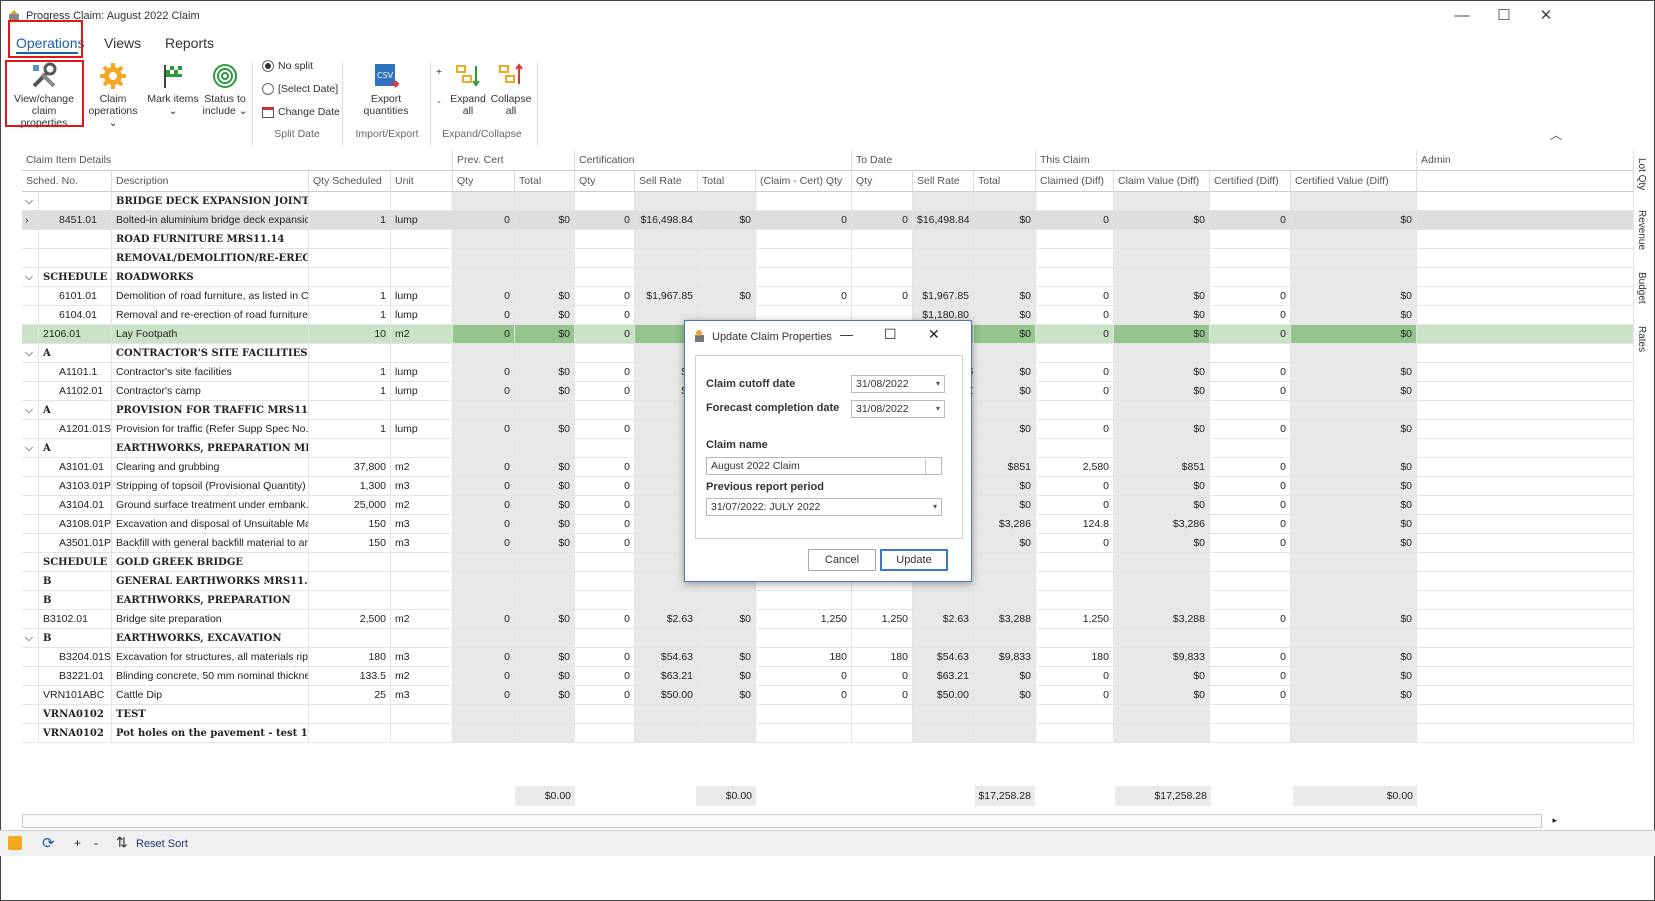 The image size is (1655, 901). What do you see at coordinates (48, 843) in the screenshot?
I see `refresh-icon: ⟳` at bounding box center [48, 843].